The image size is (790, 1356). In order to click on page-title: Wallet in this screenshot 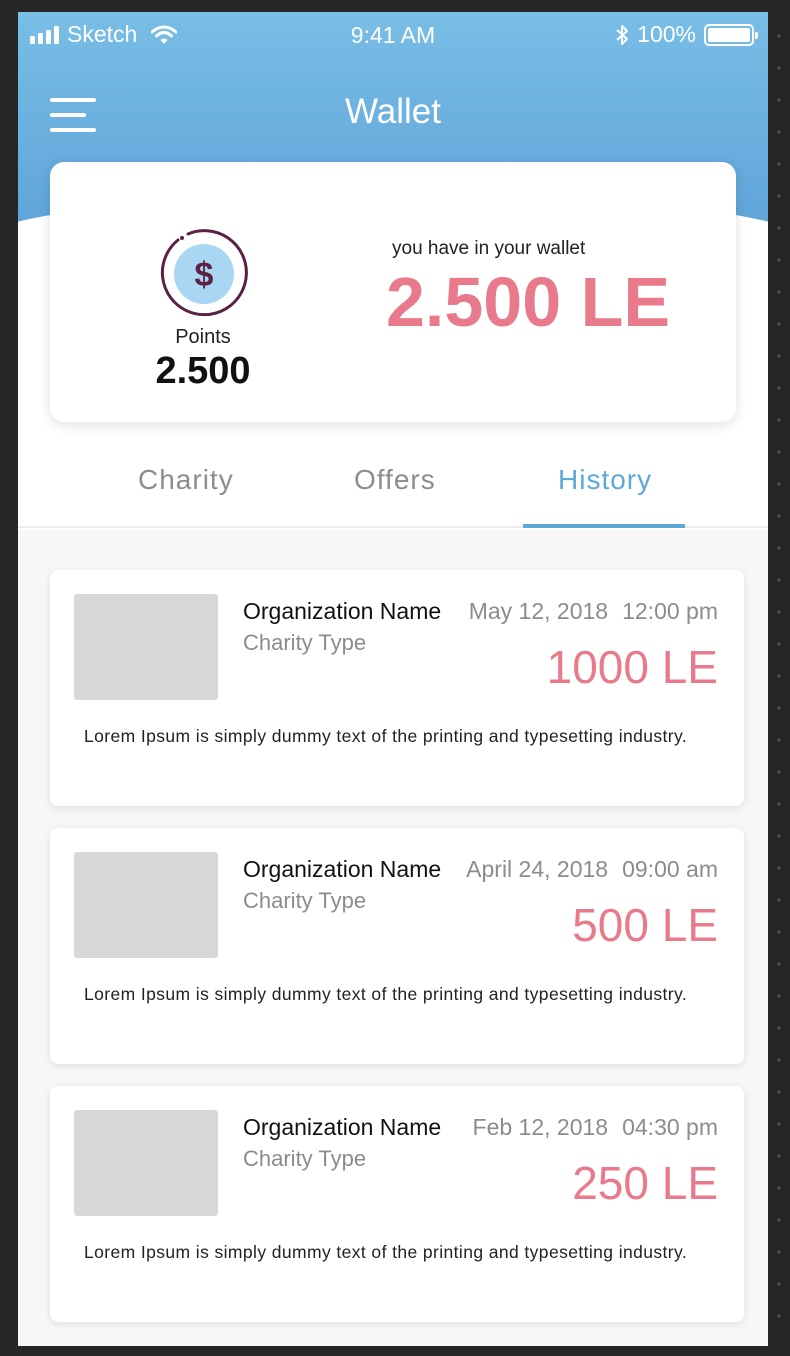, I will do `click(393, 111)`.